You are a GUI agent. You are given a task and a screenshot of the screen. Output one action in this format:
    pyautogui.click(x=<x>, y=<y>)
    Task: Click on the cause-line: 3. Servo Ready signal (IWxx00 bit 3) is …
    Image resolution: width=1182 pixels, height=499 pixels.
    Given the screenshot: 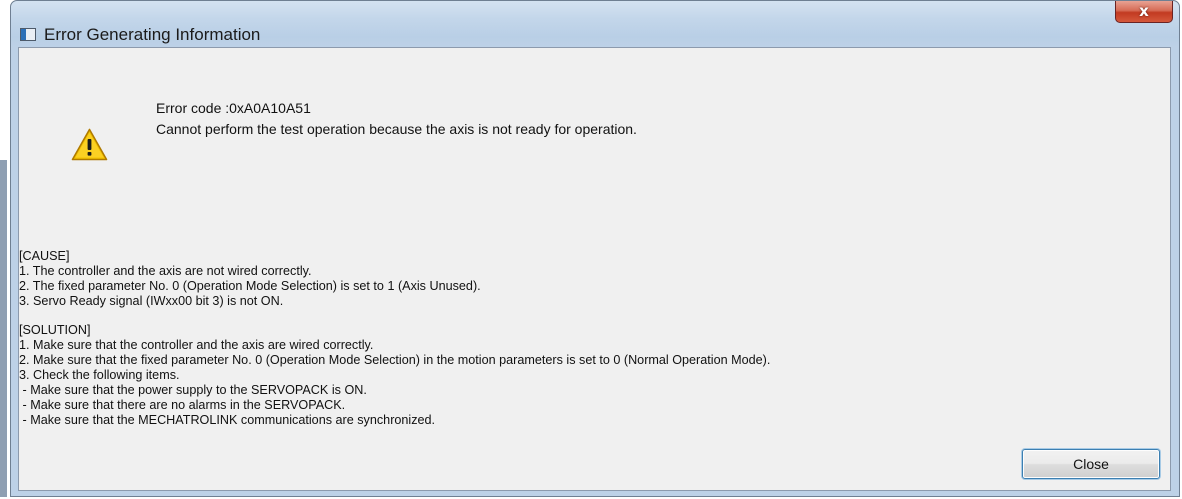 What is the action you would take?
    pyautogui.click(x=151, y=300)
    